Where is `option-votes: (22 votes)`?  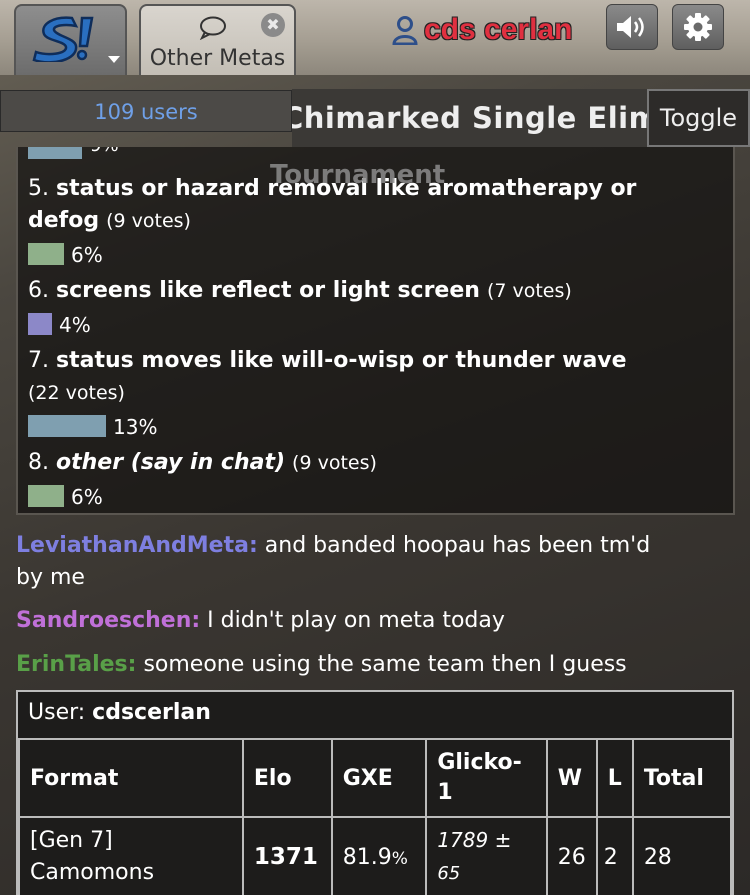 option-votes: (22 votes) is located at coordinates (76, 393).